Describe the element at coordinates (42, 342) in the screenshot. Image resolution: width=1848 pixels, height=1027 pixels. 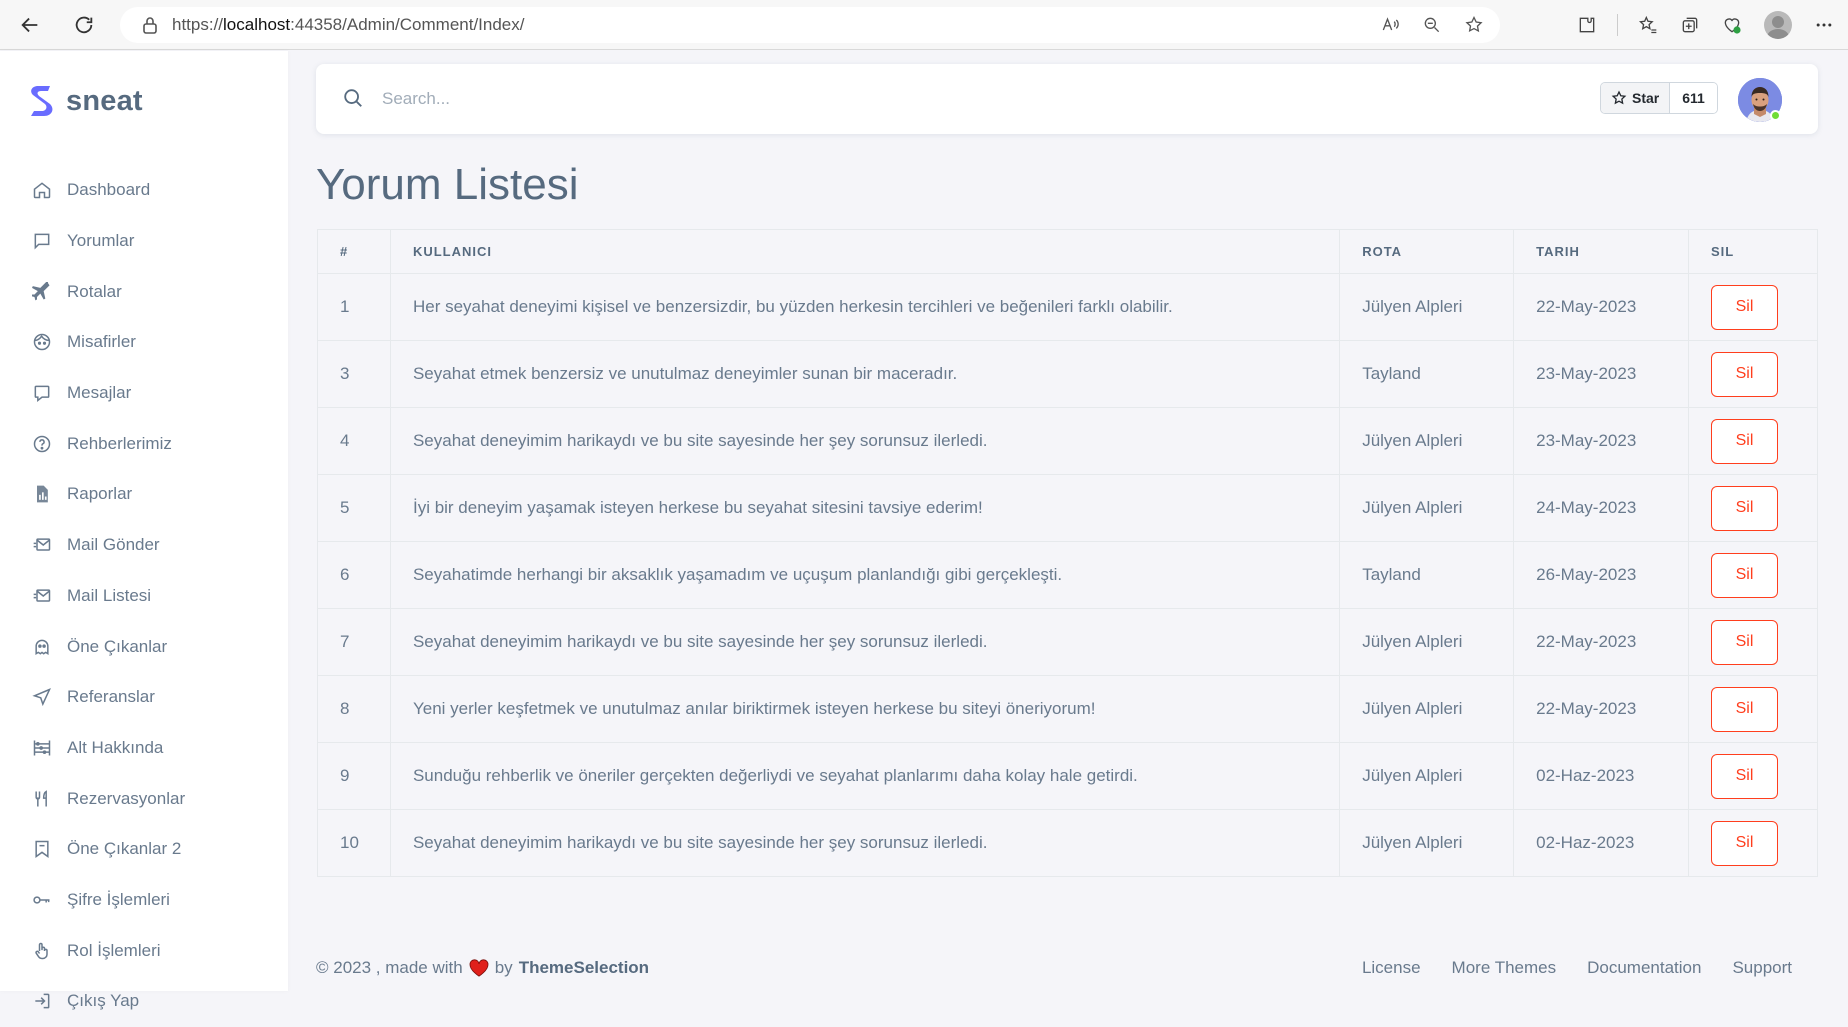
I see `face-icon` at that location.